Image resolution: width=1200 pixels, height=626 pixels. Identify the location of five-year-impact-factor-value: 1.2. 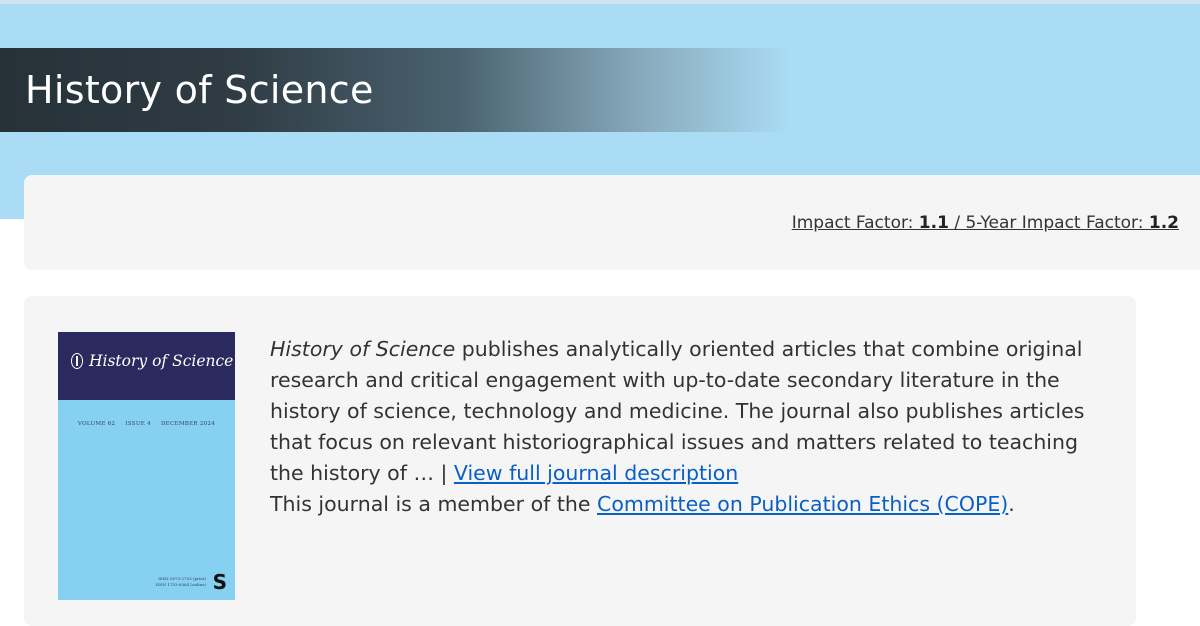
(1163, 223).